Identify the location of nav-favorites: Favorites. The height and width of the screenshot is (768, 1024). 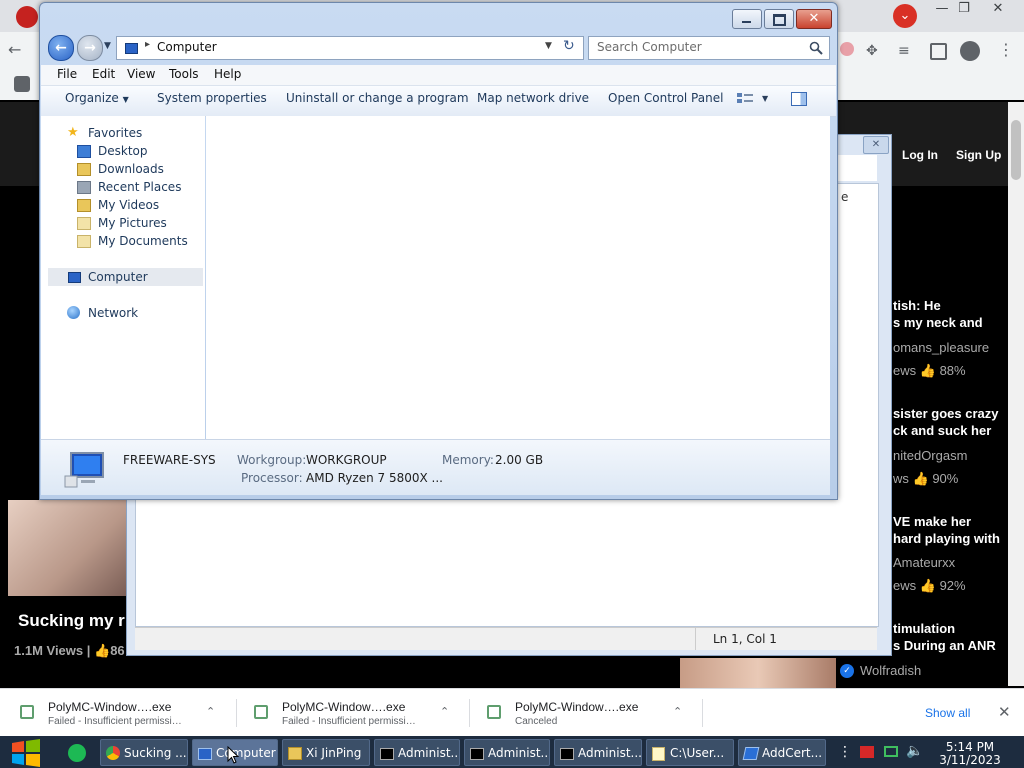
(115, 133).